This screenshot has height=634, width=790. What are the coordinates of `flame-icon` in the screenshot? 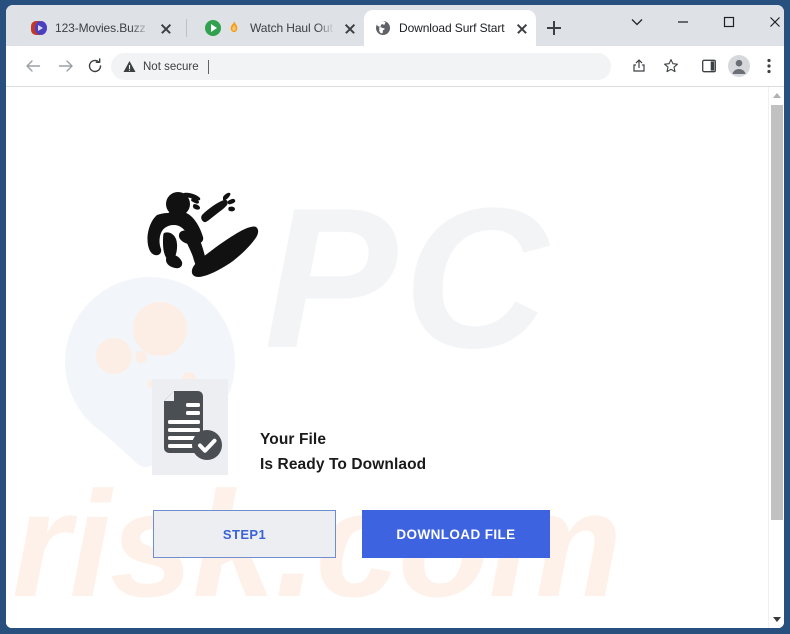 It's located at (234, 28).